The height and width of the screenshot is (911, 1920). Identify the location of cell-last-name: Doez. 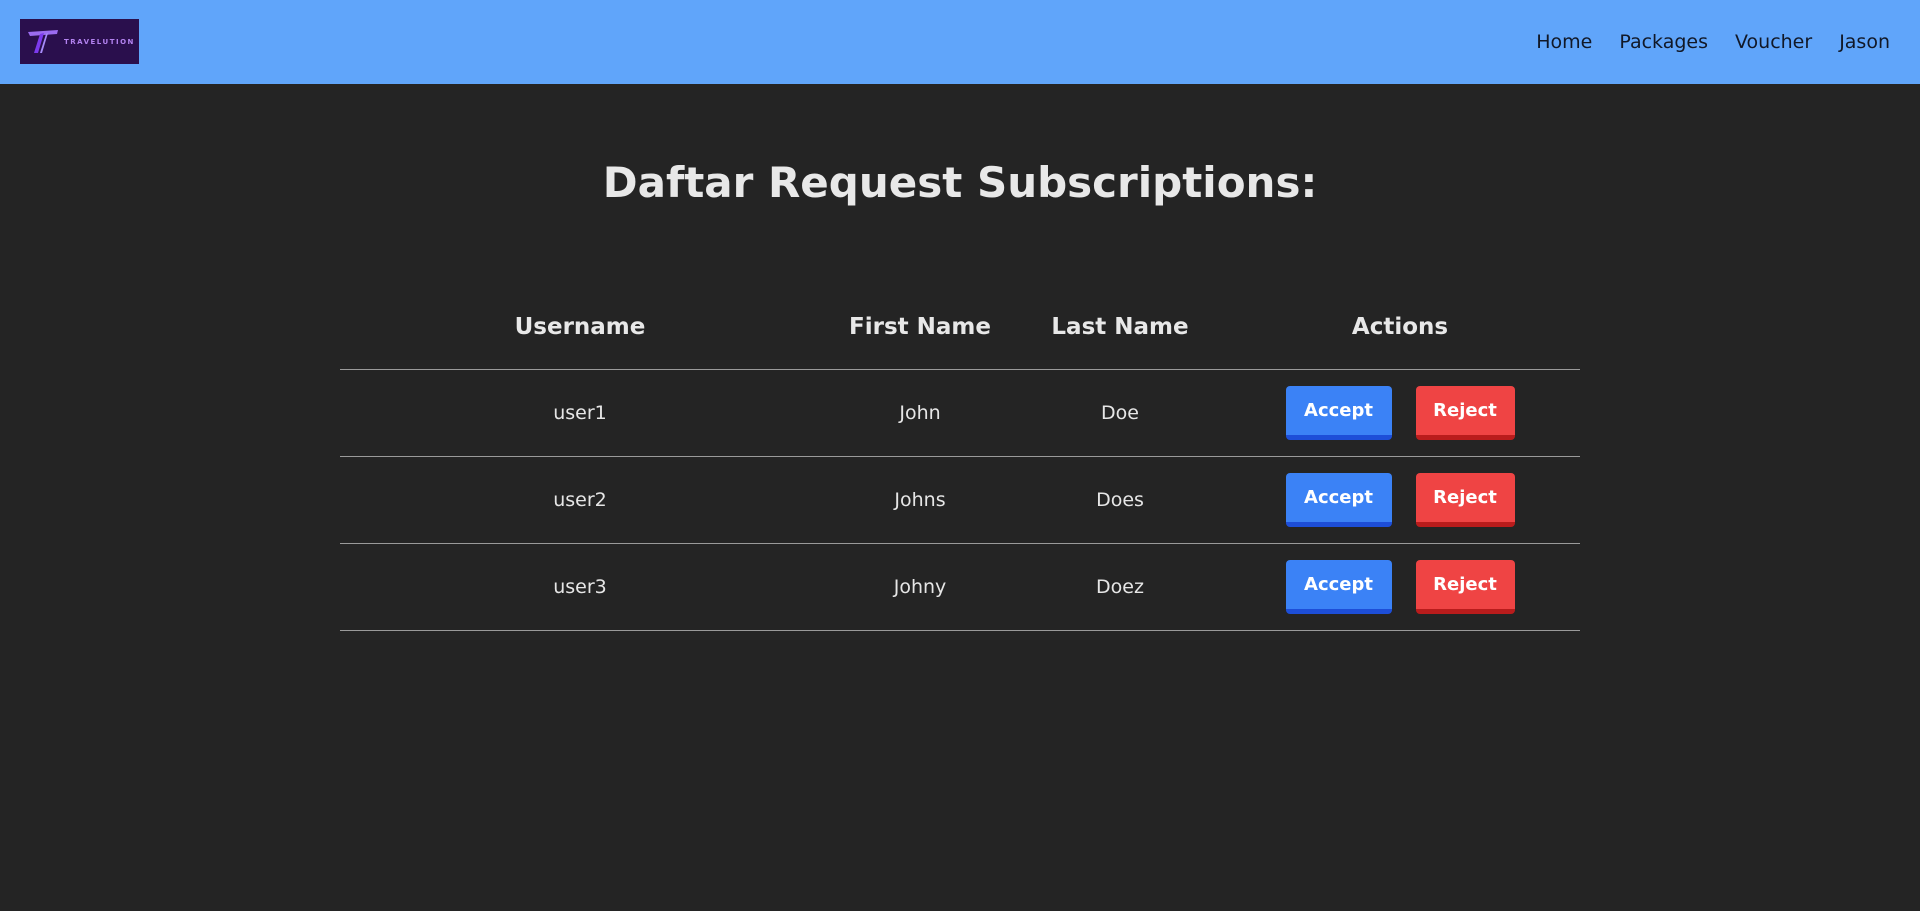
(1120, 587).